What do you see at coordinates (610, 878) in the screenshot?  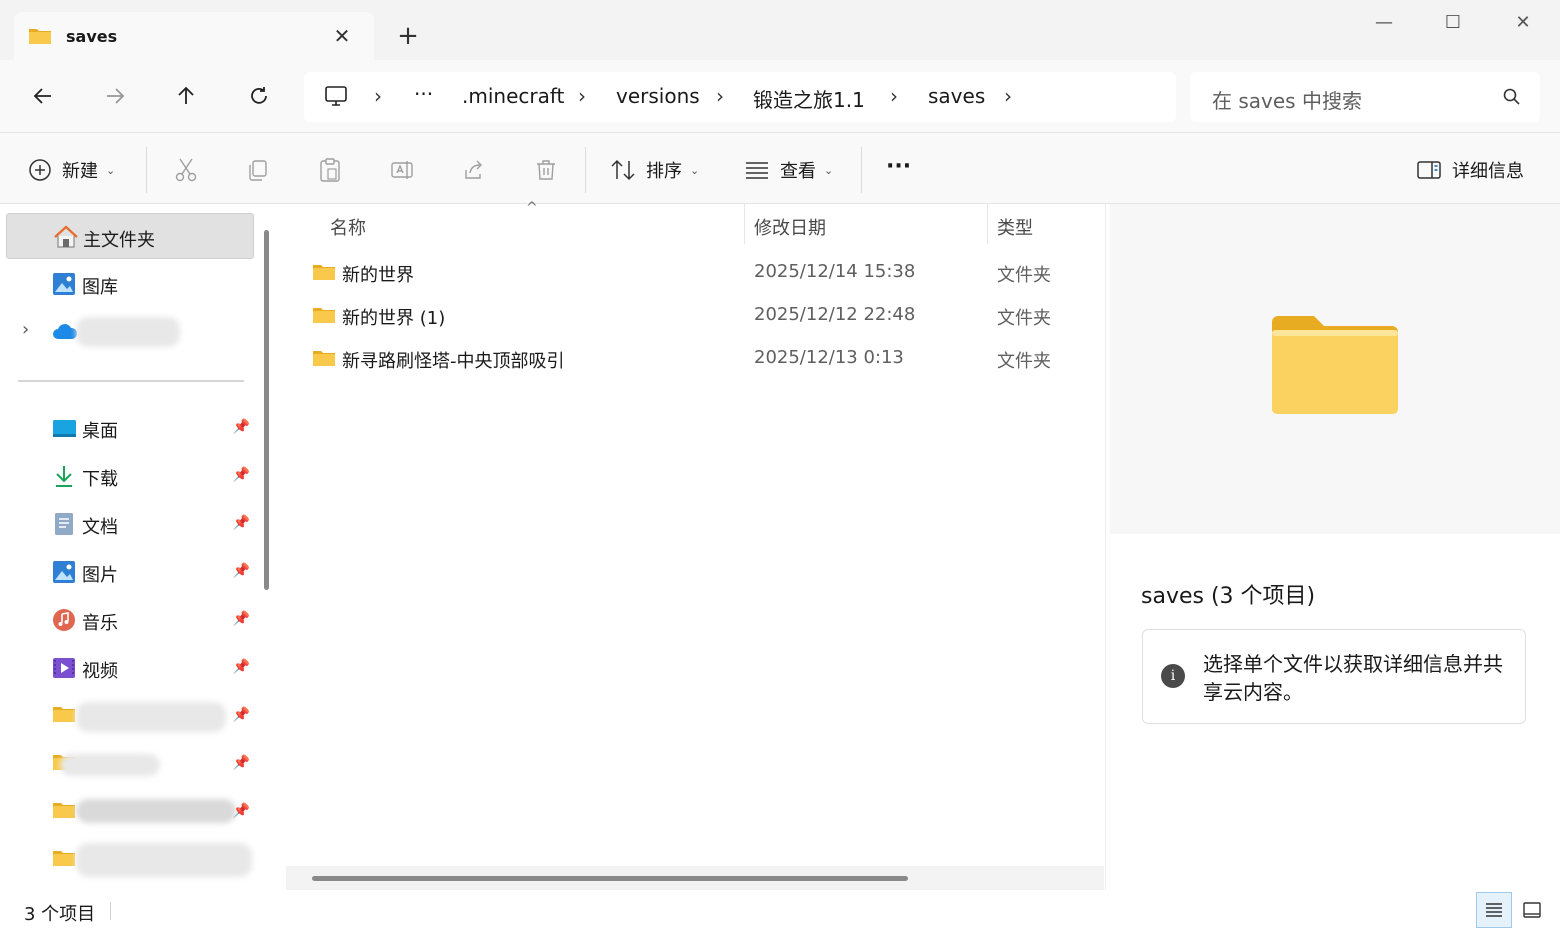 I see `horizontal-scrollbar-thumb` at bounding box center [610, 878].